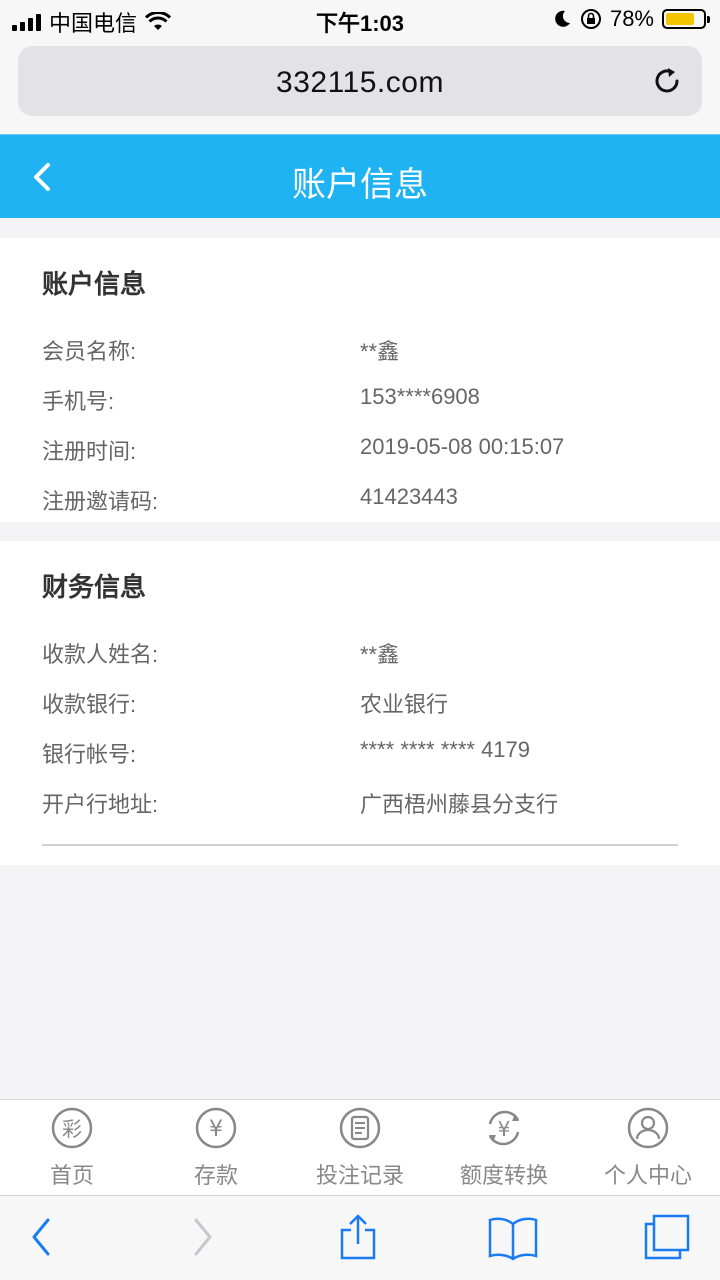 This screenshot has width=720, height=1280. Describe the element at coordinates (89, 451) in the screenshot. I see `register-time-label: 注册时间:` at that location.